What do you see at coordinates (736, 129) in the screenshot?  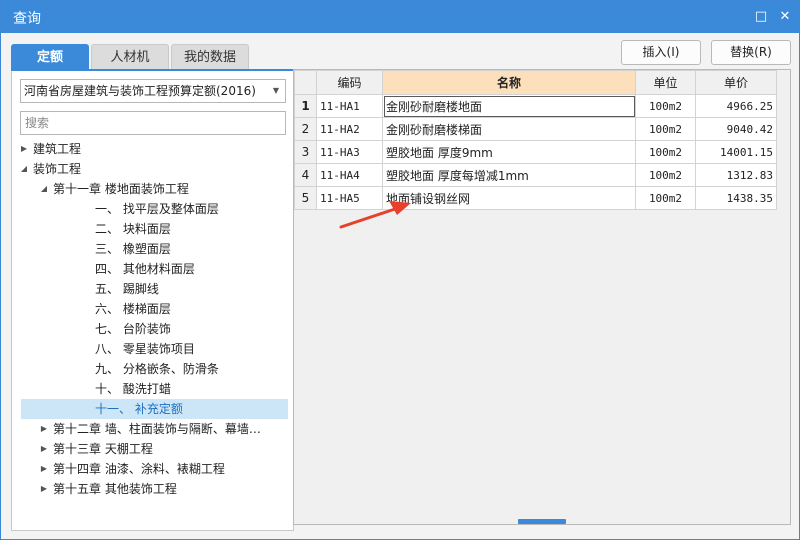 I see `cell-price: 9040.42` at bounding box center [736, 129].